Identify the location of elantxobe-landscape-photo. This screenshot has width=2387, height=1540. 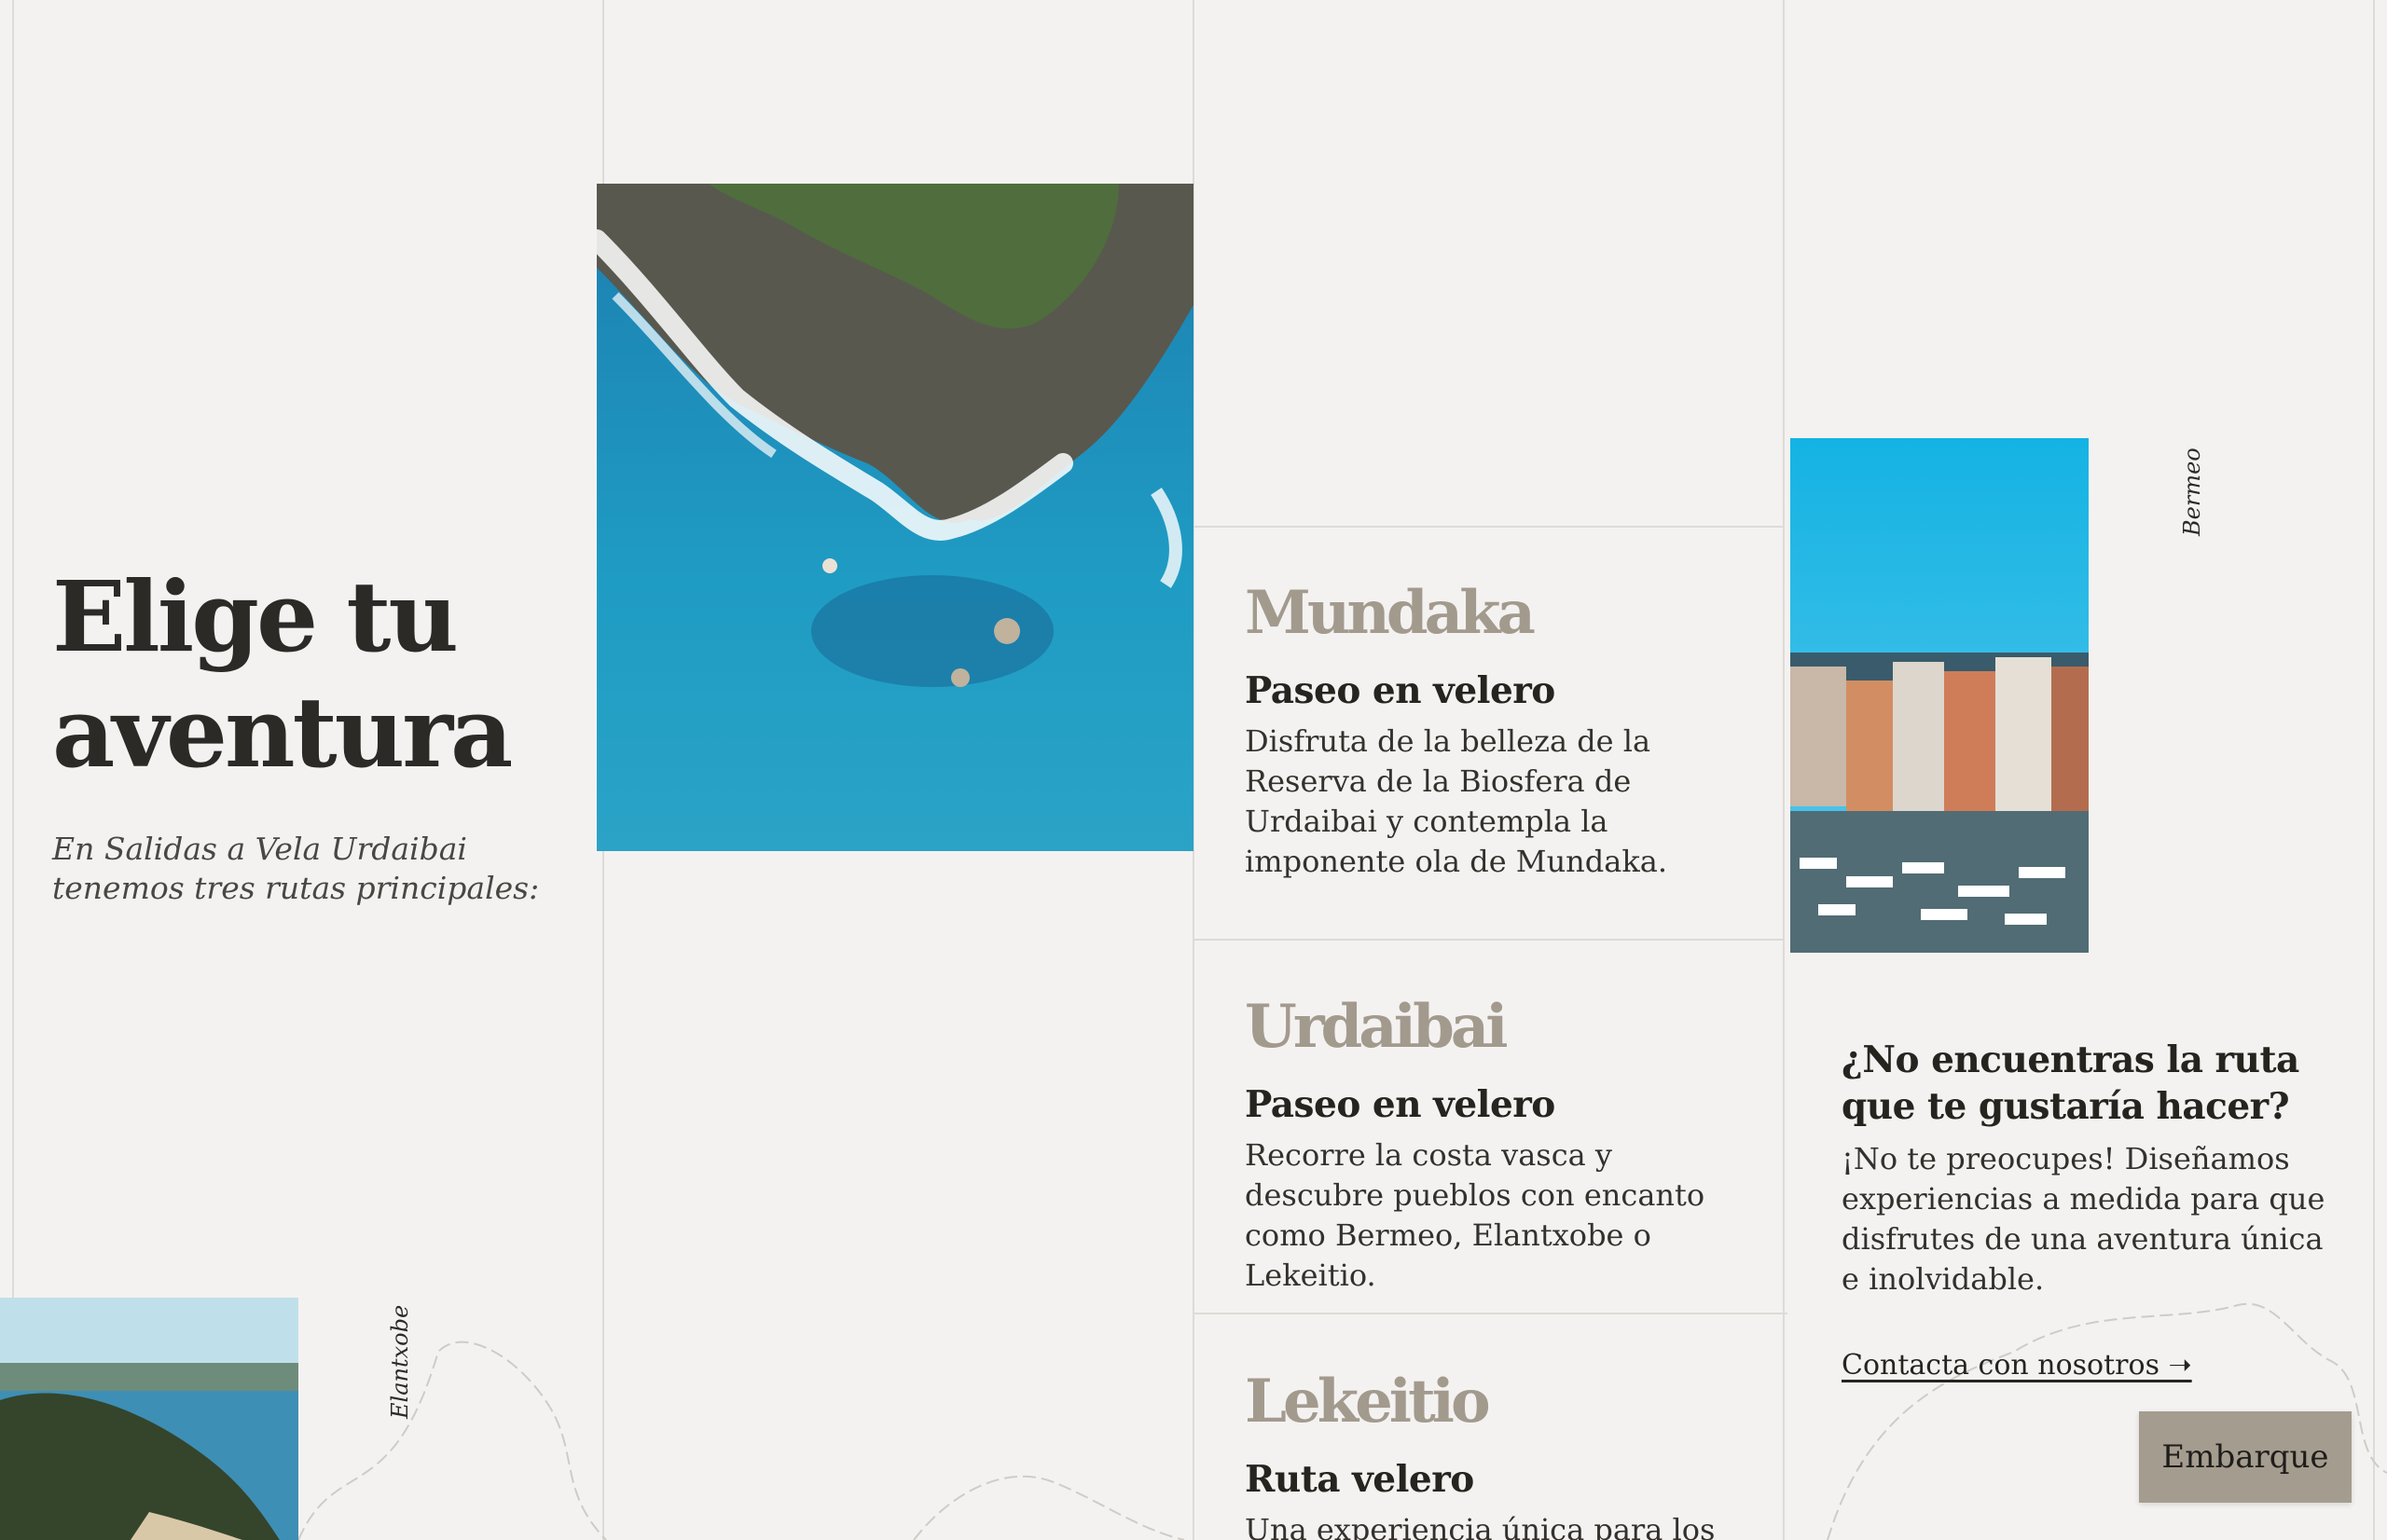
(149, 1419).